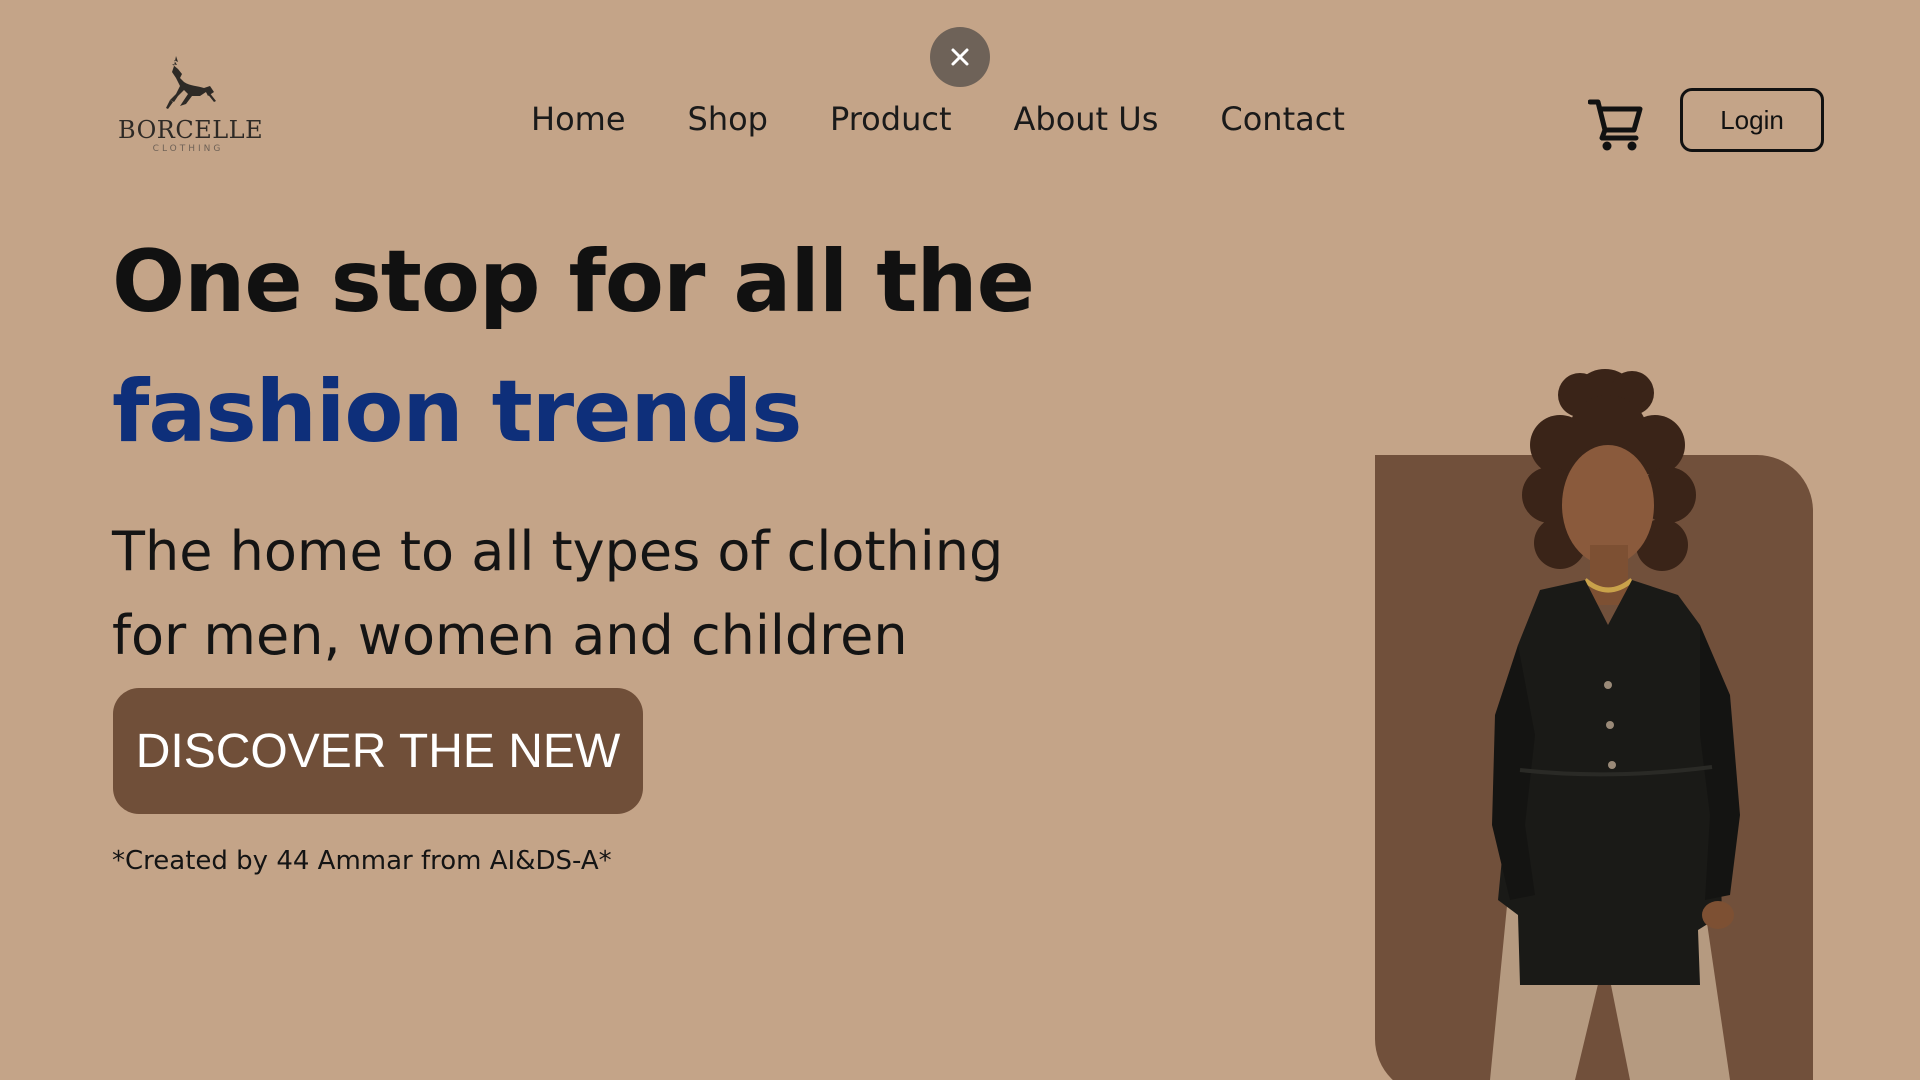  Describe the element at coordinates (191, 82) in the screenshot. I see `deer-logo-icon` at that location.